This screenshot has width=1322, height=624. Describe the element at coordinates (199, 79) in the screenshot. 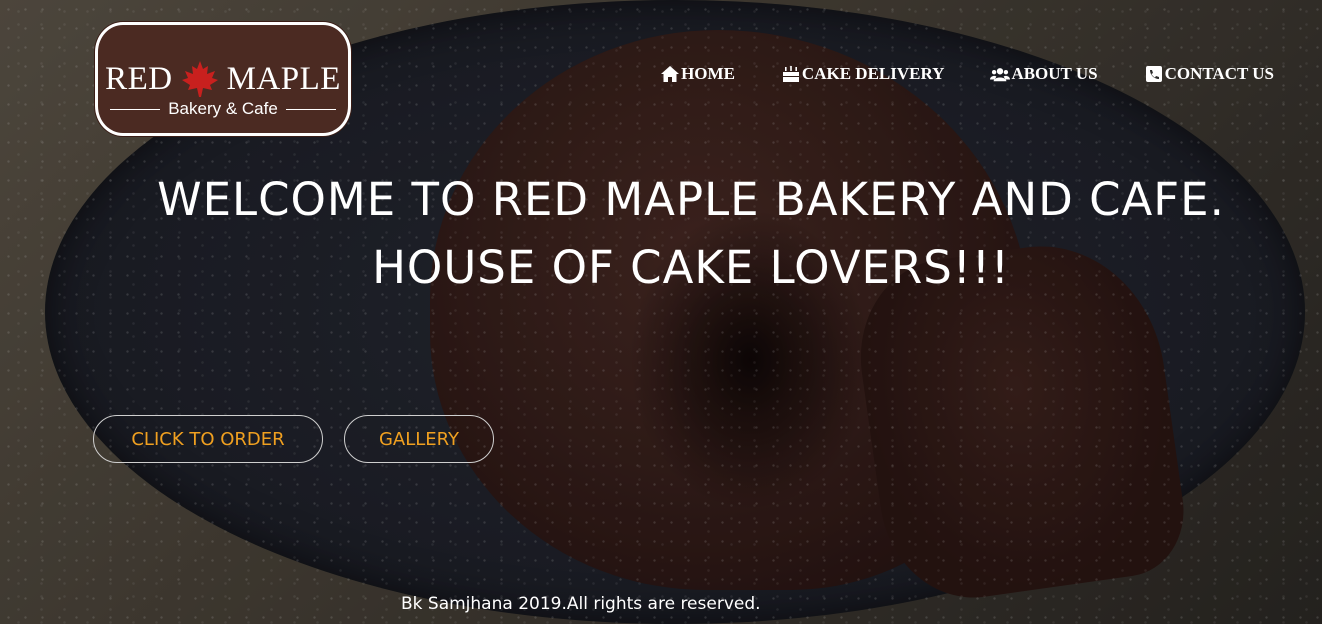

I see `maple-leaf-icon` at that location.